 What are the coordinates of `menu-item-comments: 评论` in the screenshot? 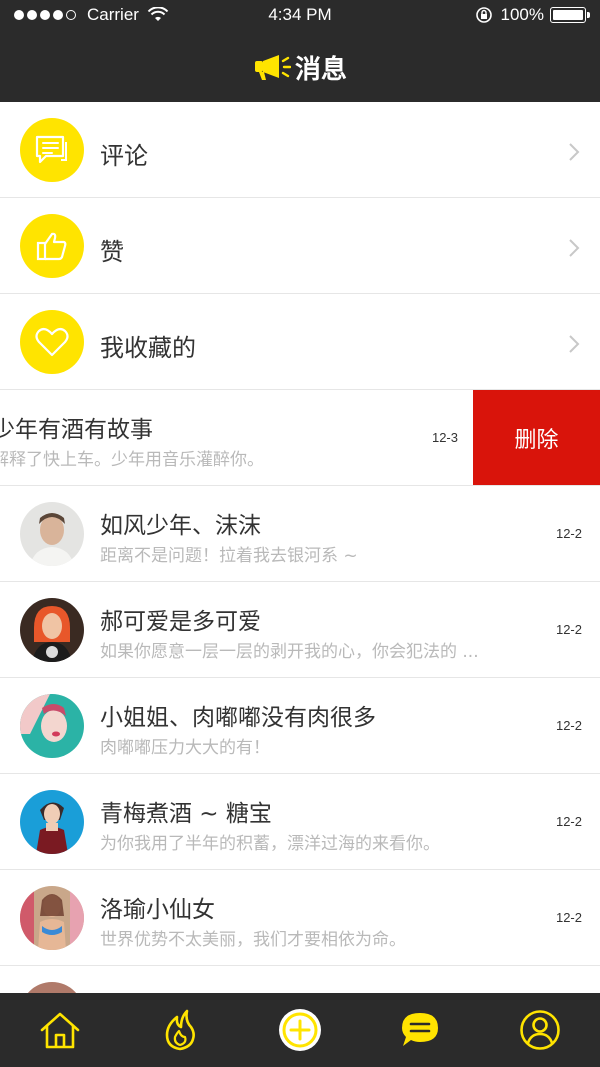 It's located at (300, 150).